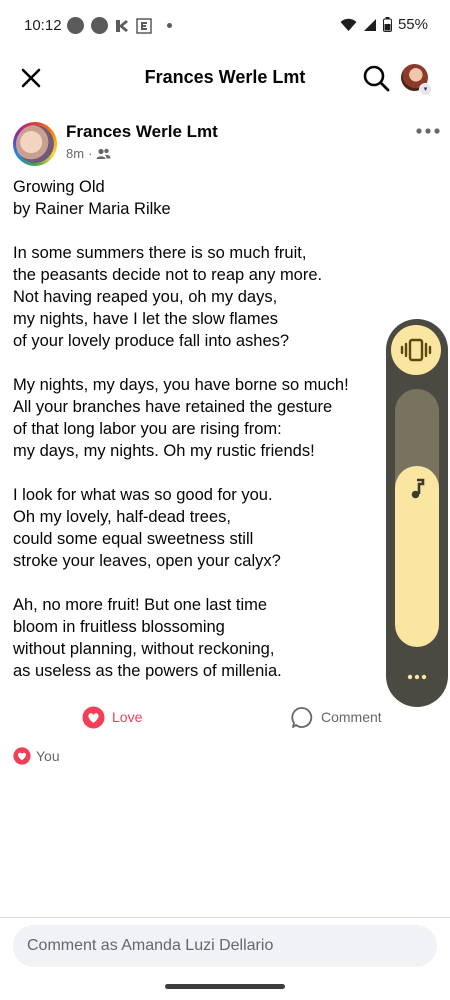 This screenshot has width=450, height=1000. What do you see at coordinates (144, 649) in the screenshot?
I see `poem-line: without planning, without reckoning,` at bounding box center [144, 649].